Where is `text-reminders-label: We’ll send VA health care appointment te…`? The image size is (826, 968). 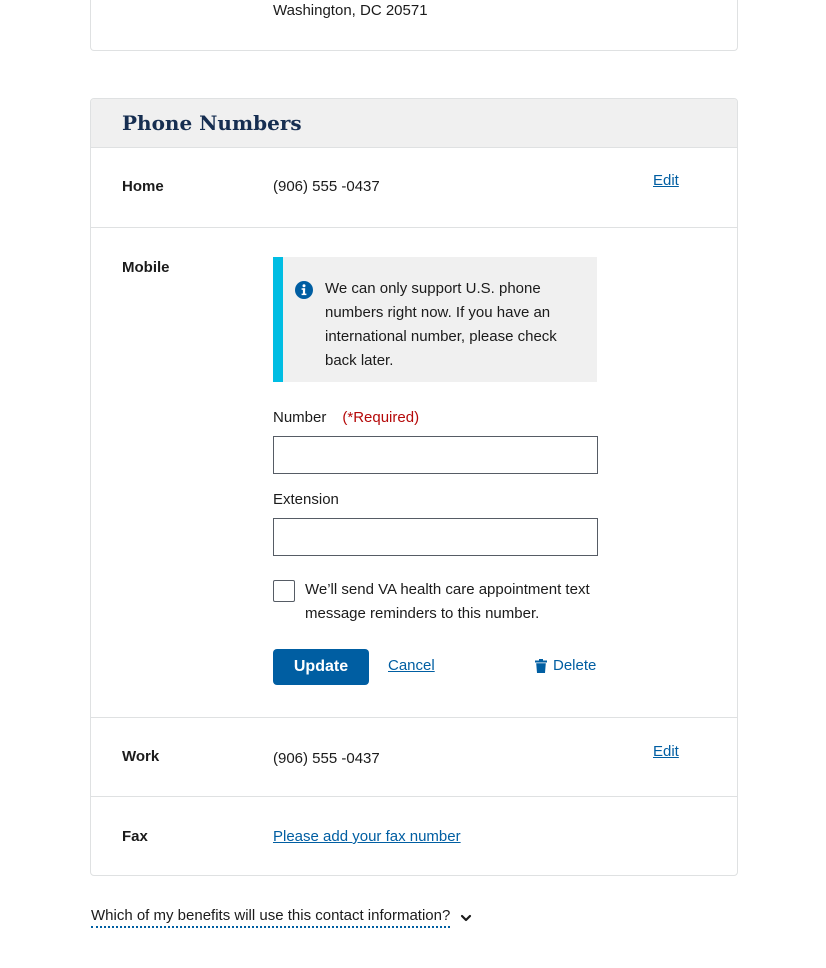 text-reminders-label: We’ll send VA health care appointment te… is located at coordinates (447, 601).